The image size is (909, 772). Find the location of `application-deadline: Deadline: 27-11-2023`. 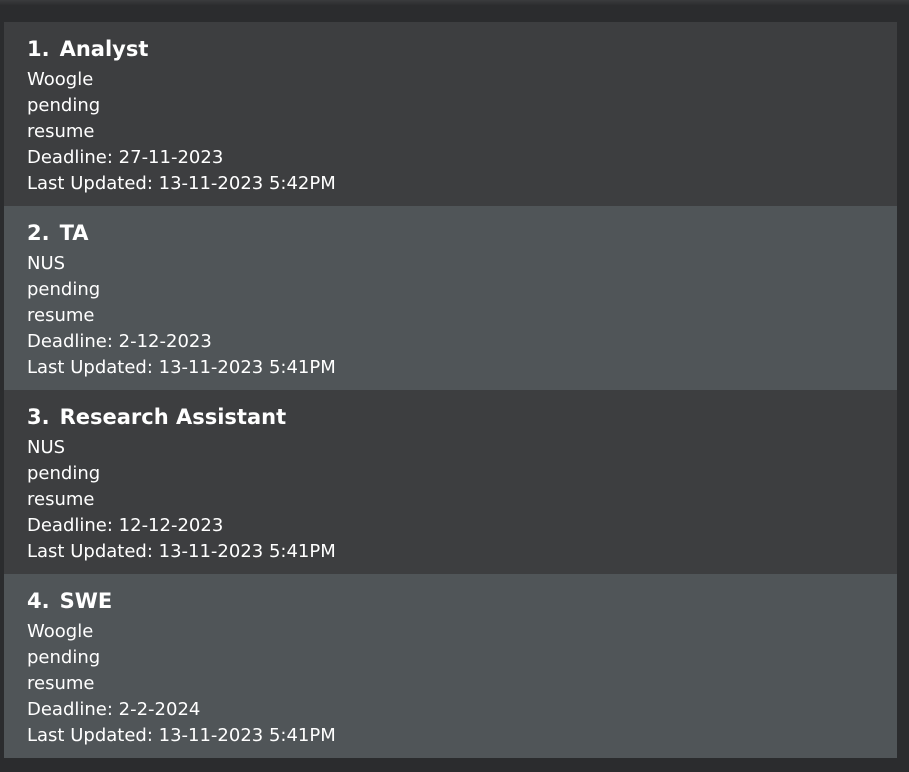

application-deadline: Deadline: 27-11-2023 is located at coordinates (125, 157).